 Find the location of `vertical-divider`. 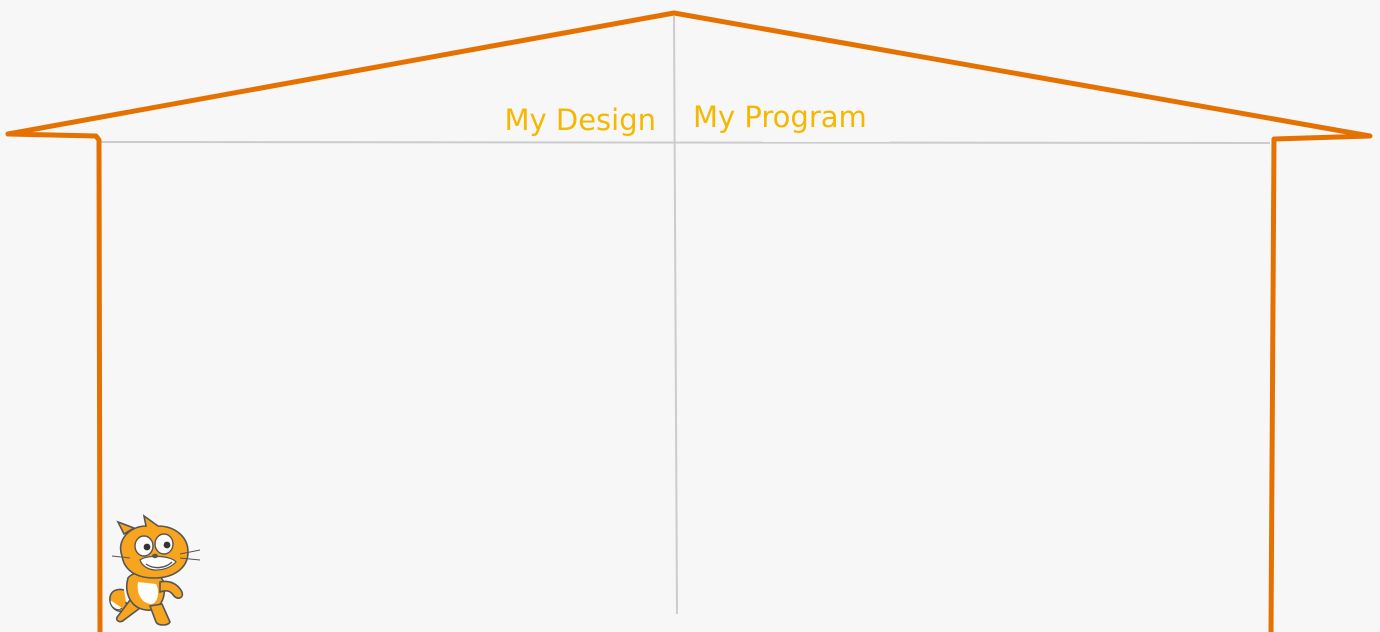

vertical-divider is located at coordinates (675, 315).